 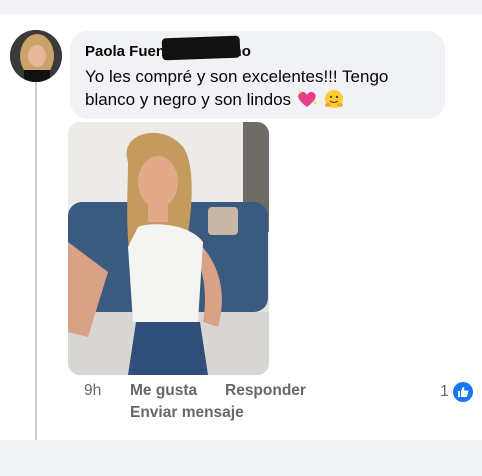 What do you see at coordinates (201, 48) in the screenshot?
I see `redaction-mark` at bounding box center [201, 48].